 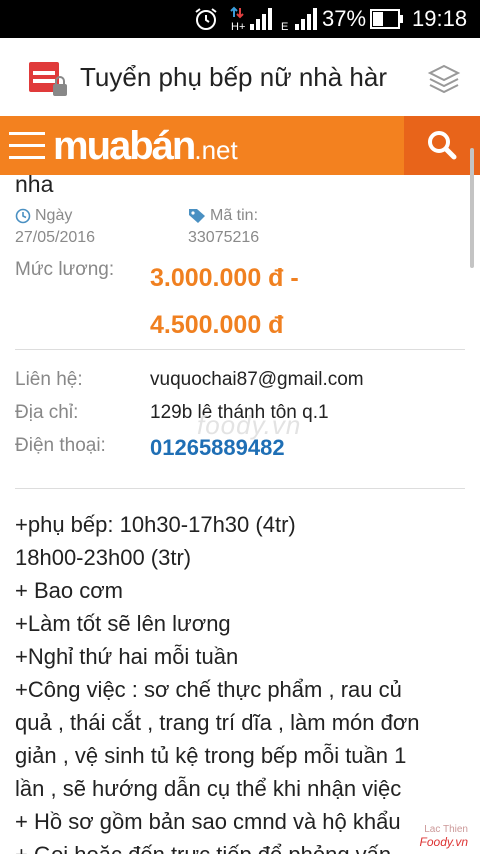 I want to click on clock-icon, so click(x=23, y=216).